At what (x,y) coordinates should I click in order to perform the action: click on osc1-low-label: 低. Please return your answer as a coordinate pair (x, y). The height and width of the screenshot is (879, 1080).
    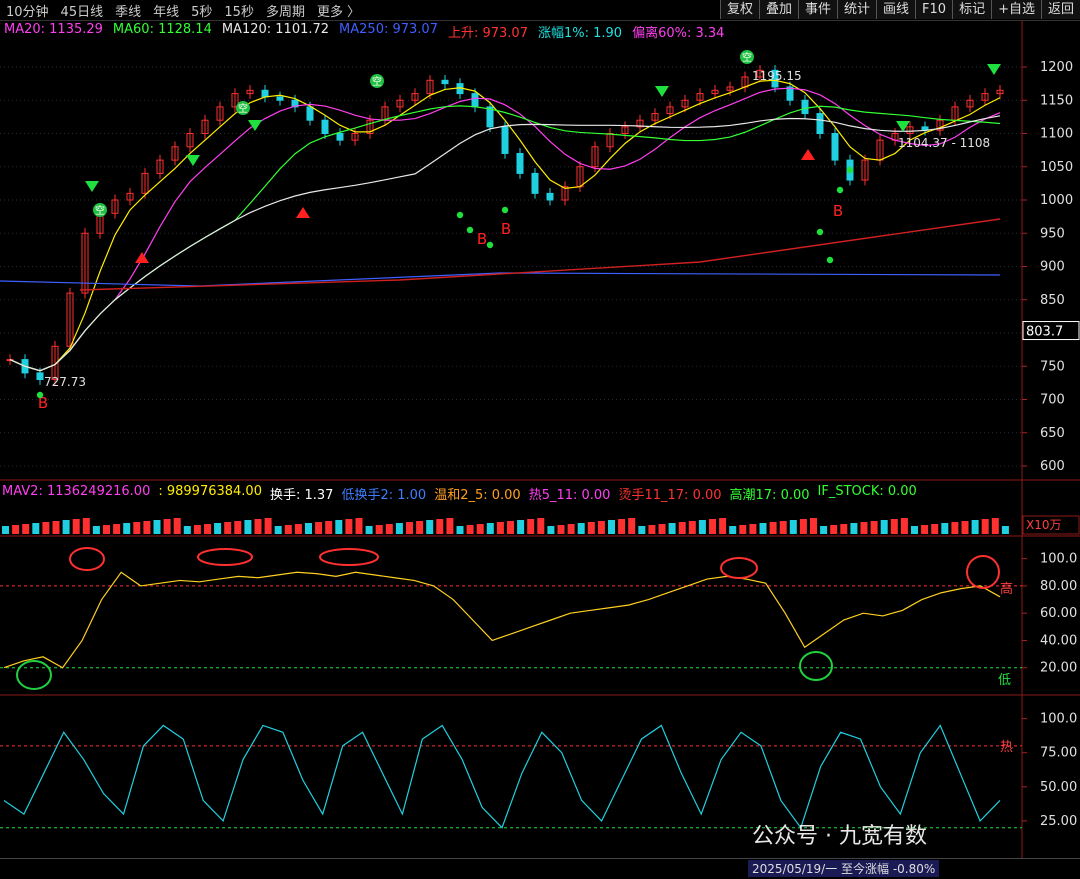
    Looking at the image, I should click on (1004, 680).